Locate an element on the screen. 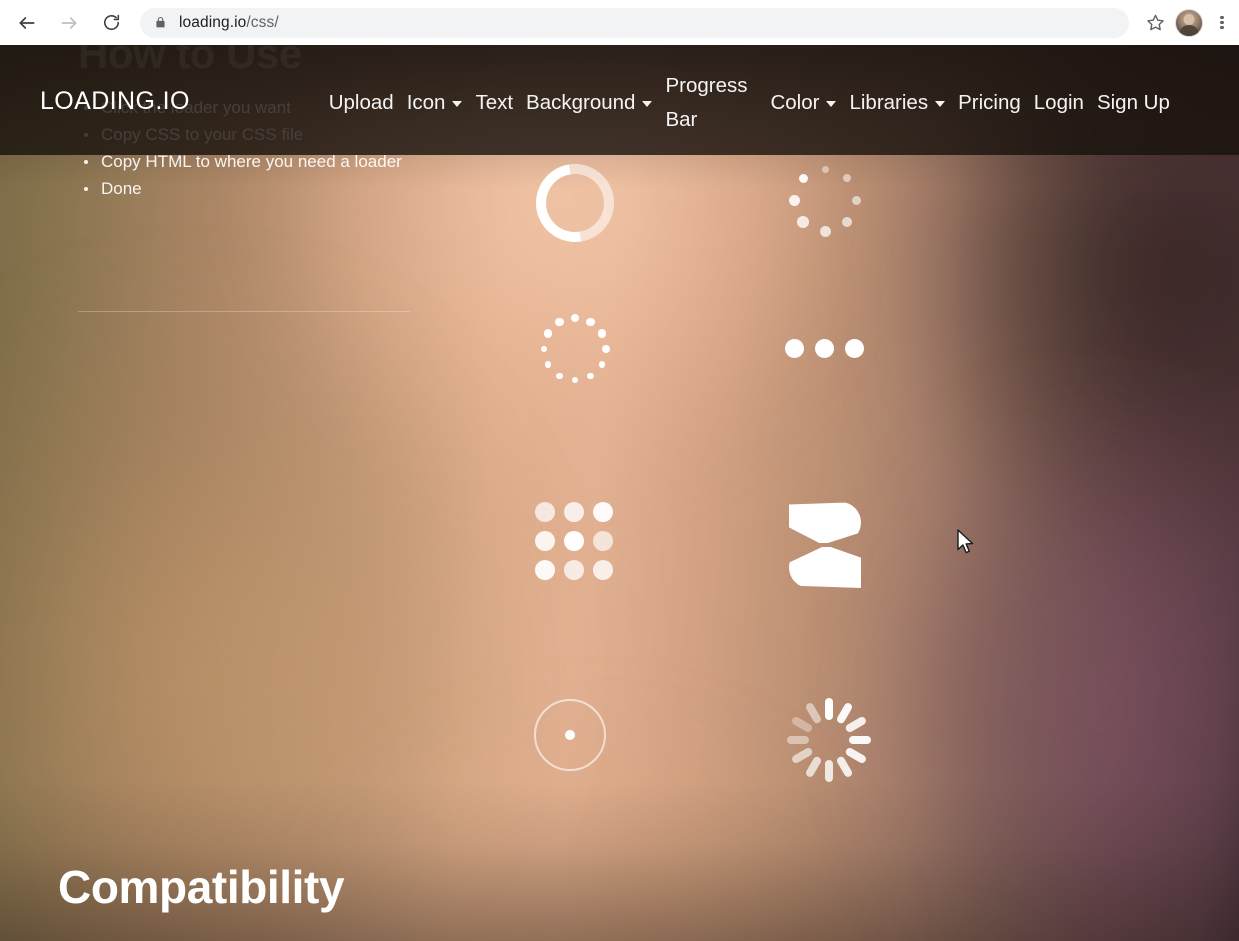 The width and height of the screenshot is (1239, 941). loader-grid-9-dots is located at coordinates (574, 541).